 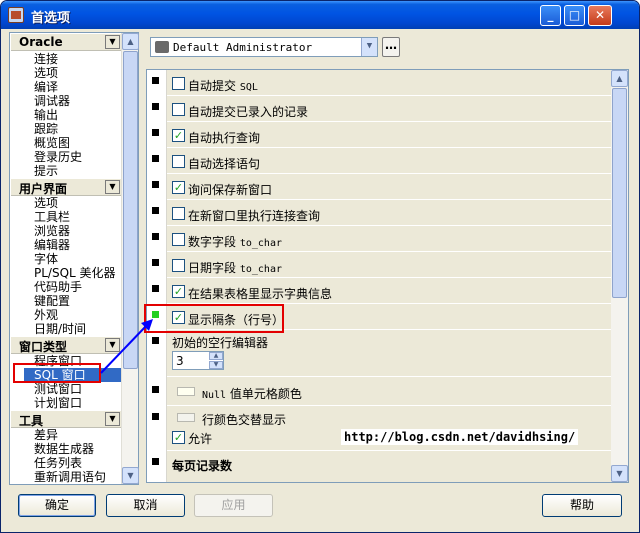 What do you see at coordinates (57, 505) in the screenshot?
I see `ok-button: 确定` at bounding box center [57, 505].